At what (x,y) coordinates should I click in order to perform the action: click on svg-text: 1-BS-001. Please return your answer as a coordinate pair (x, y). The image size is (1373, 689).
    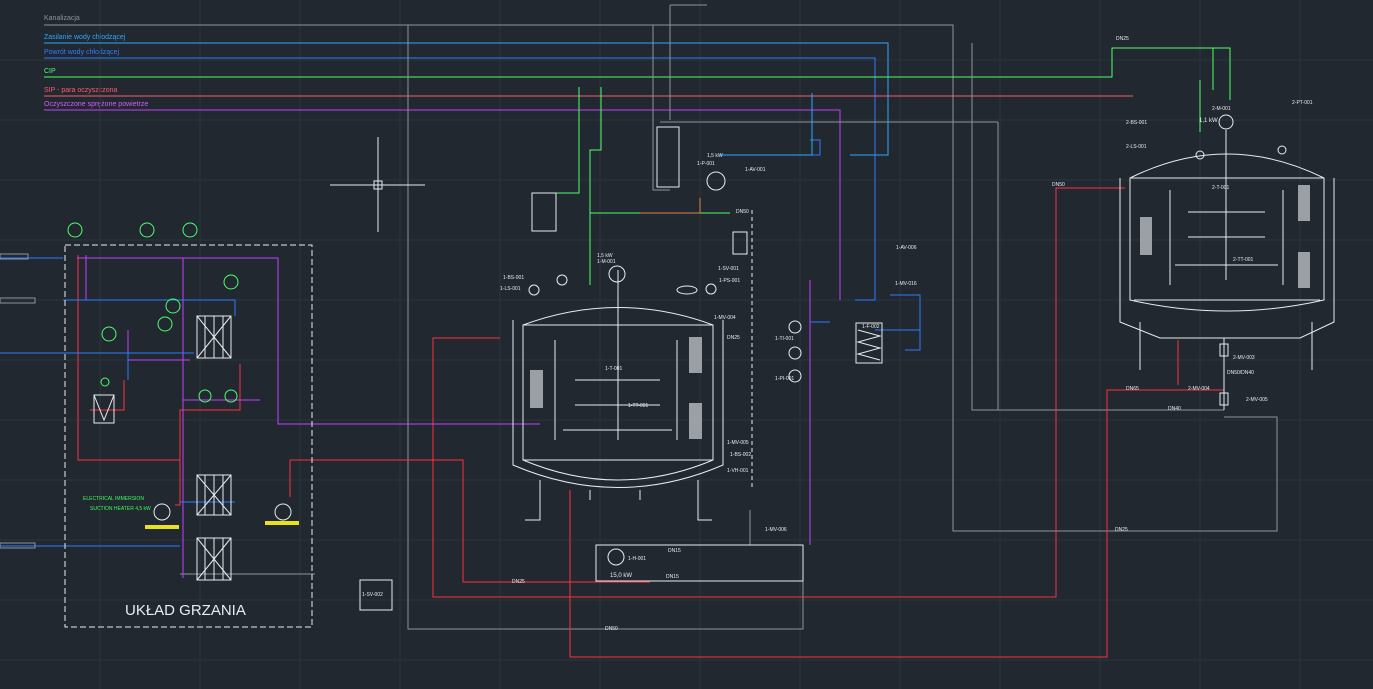
    Looking at the image, I should click on (513, 278).